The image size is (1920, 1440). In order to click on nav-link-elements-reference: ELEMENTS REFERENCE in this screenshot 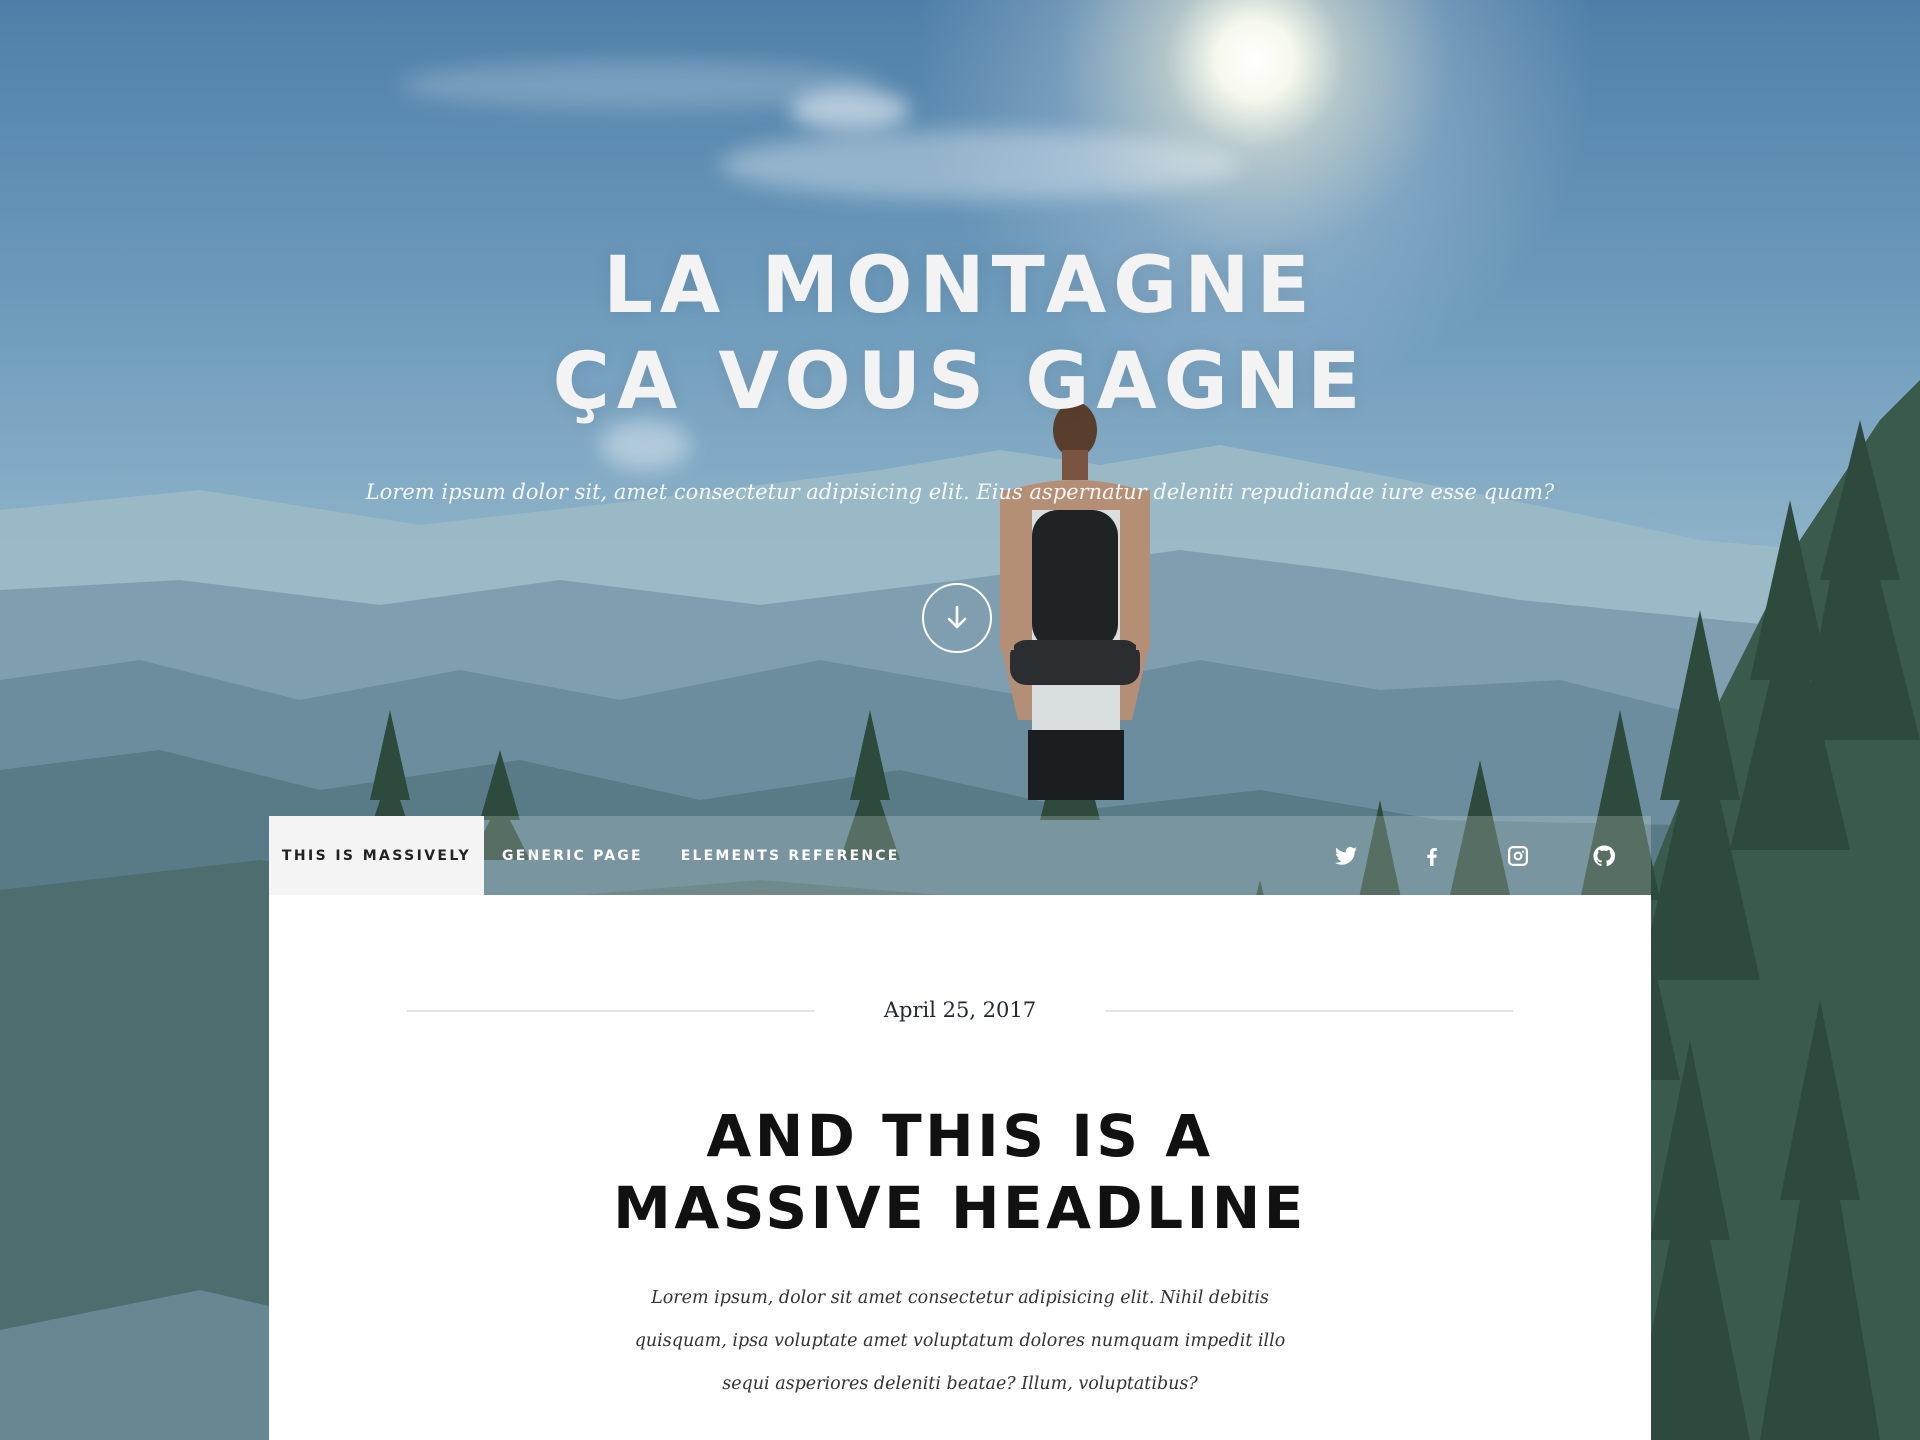, I will do `click(790, 856)`.